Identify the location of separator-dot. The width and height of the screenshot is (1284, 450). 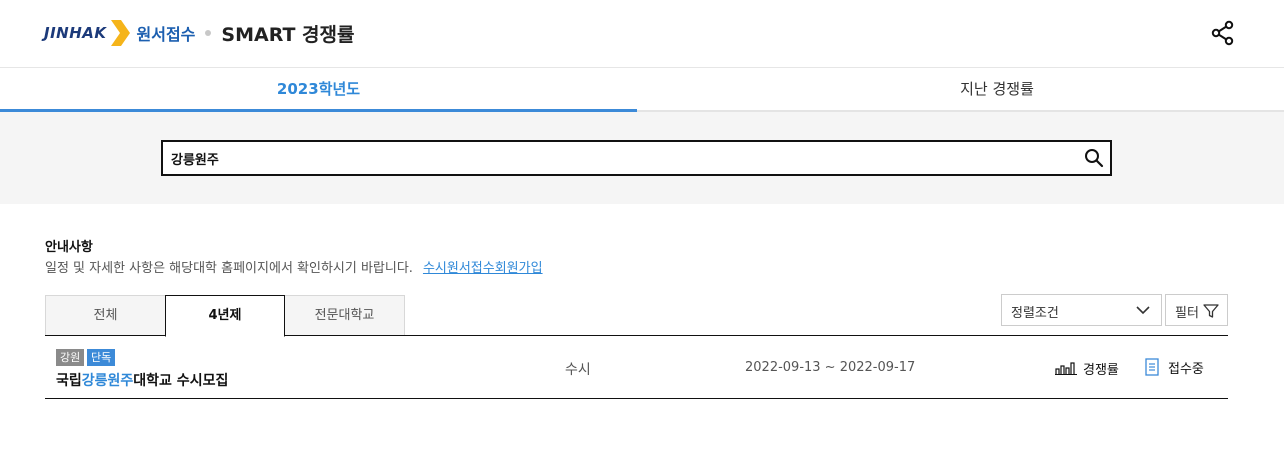
(208, 33).